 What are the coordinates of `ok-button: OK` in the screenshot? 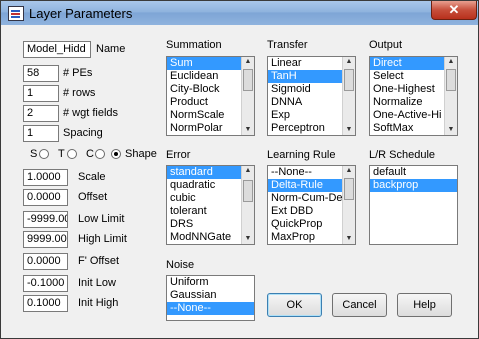 It's located at (294, 305).